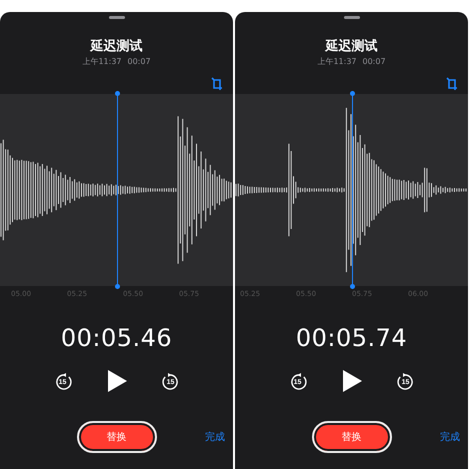  What do you see at coordinates (116, 338) in the screenshot?
I see `playback-time: 00:05.46` at bounding box center [116, 338].